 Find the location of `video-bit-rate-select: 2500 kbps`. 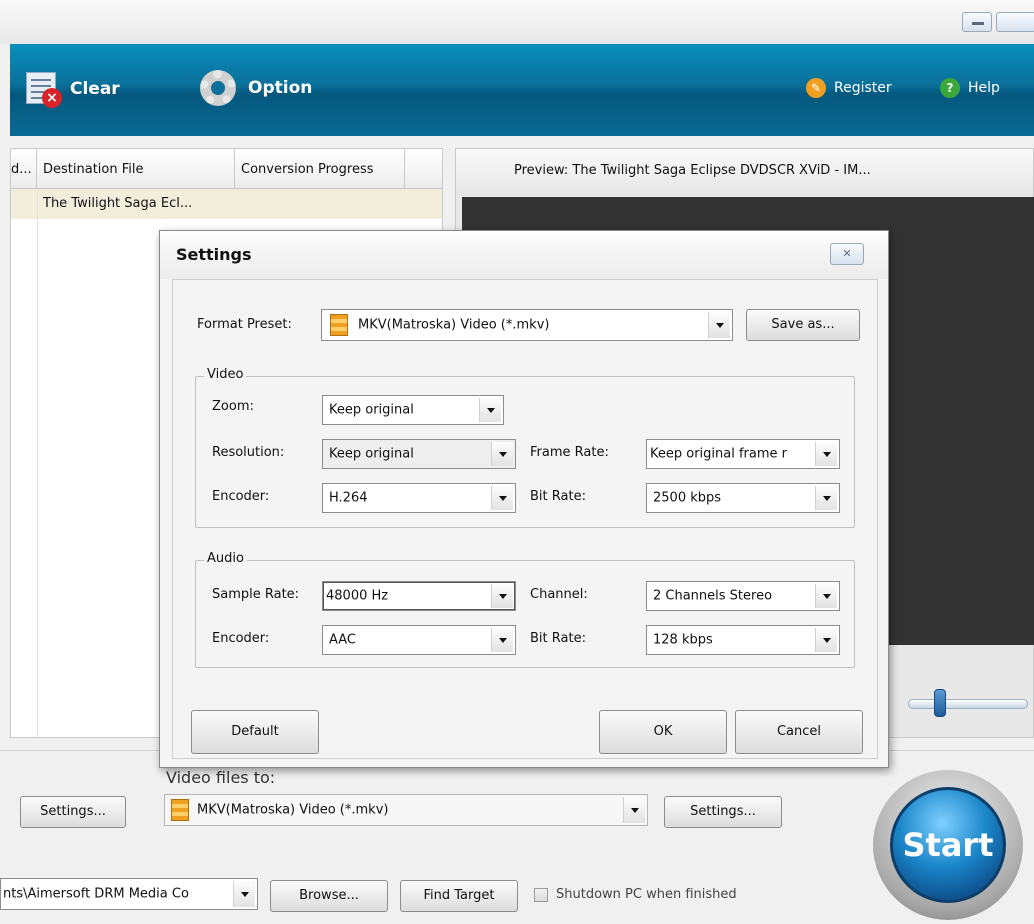

video-bit-rate-select: 2500 kbps is located at coordinates (743, 498).